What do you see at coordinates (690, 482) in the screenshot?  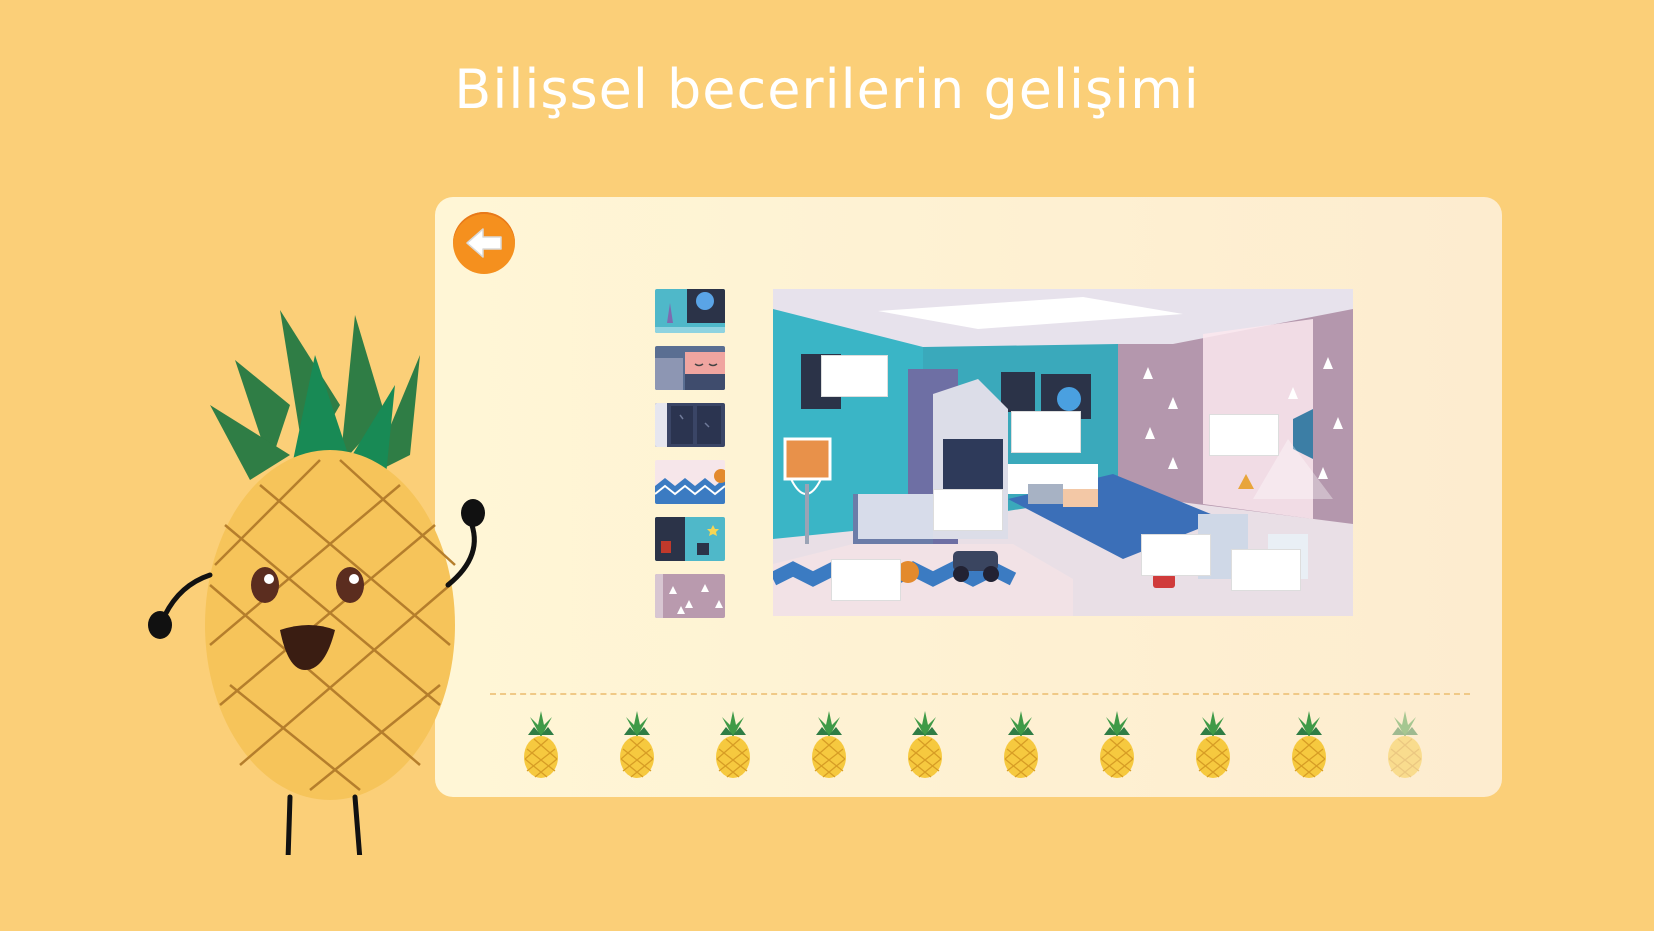 I see `puzzle-piece-rug` at bounding box center [690, 482].